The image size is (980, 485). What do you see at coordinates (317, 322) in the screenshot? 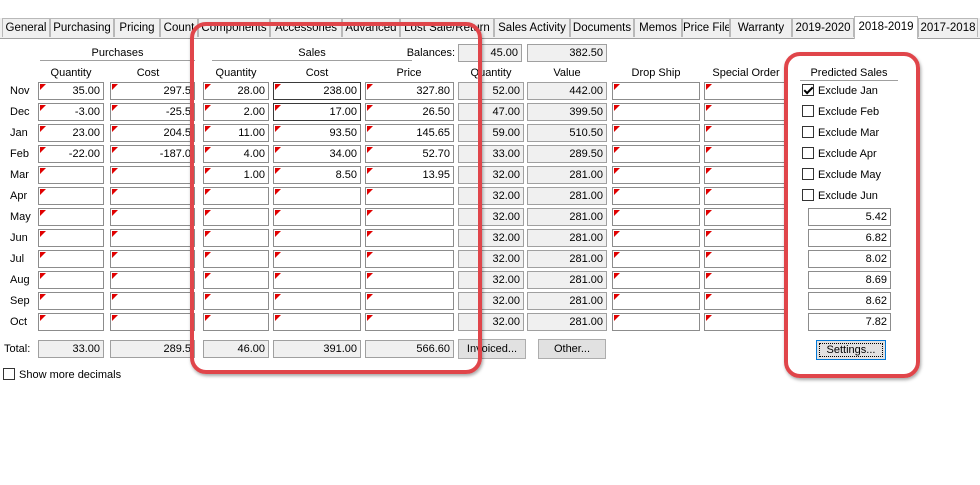
I see `sales-cost-cell-oct` at bounding box center [317, 322].